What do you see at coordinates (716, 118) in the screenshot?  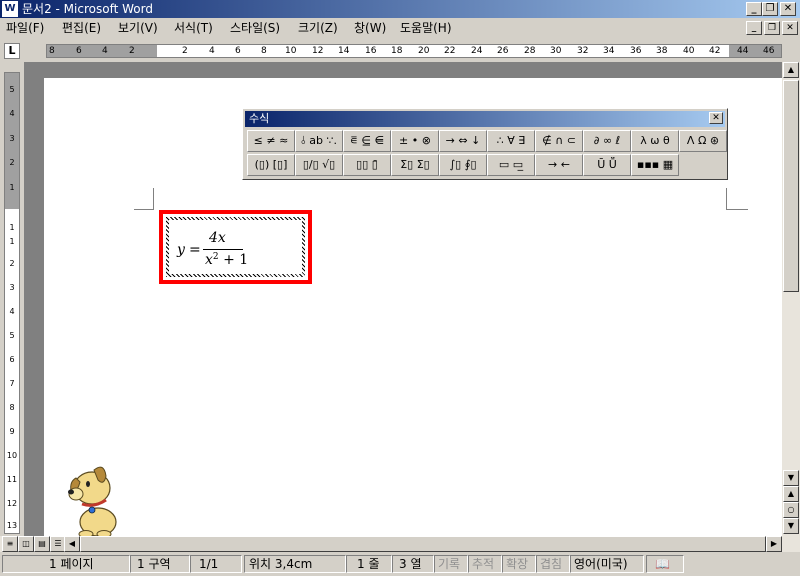 I see `close-icon: ✕` at bounding box center [716, 118].